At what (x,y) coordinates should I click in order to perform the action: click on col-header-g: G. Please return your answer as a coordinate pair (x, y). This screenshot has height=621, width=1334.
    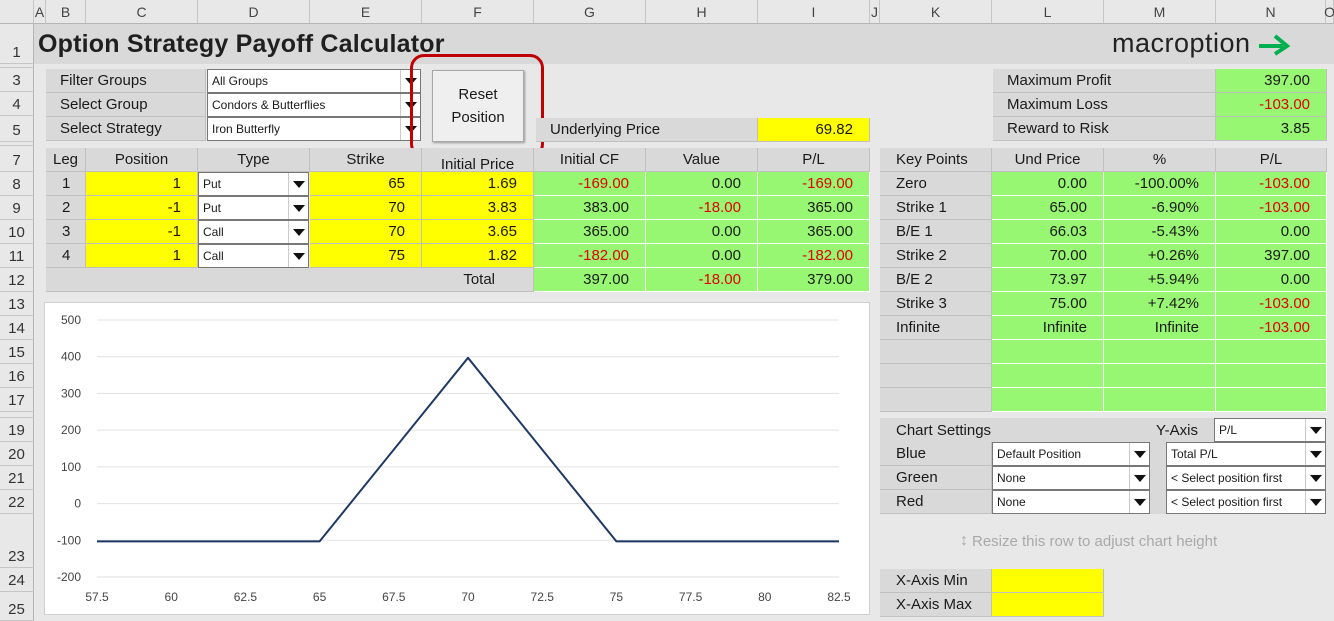
    Looking at the image, I should click on (590, 12).